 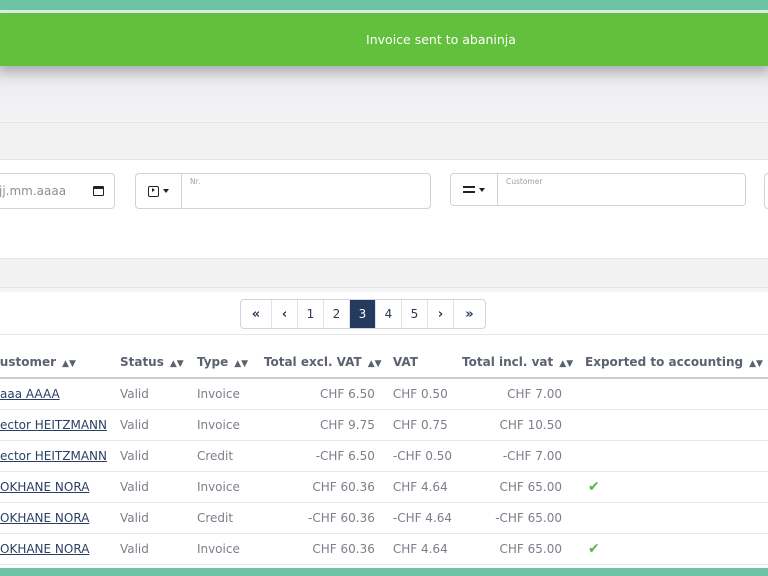 I want to click on col-header-total-excl: Total excl. VAT ▲▼, so click(x=318, y=362).